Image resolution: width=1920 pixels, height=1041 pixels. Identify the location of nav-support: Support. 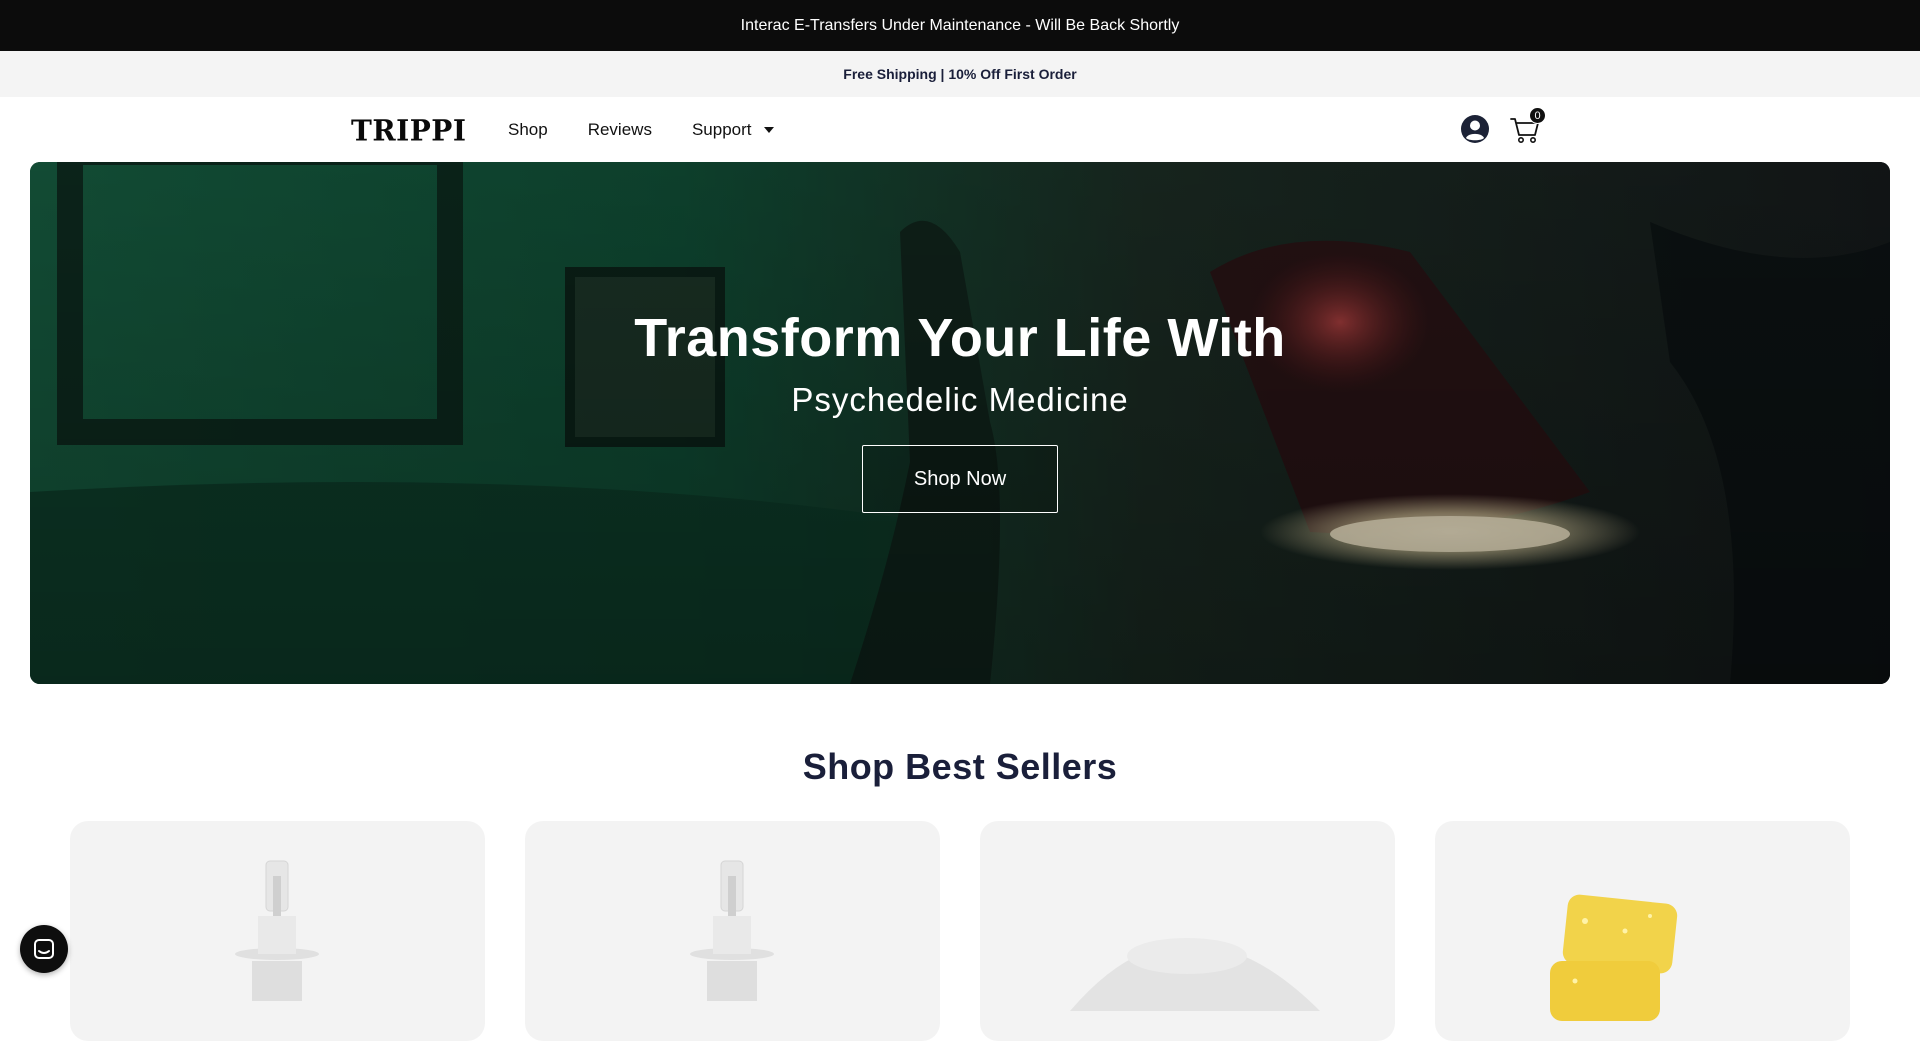
(733, 130).